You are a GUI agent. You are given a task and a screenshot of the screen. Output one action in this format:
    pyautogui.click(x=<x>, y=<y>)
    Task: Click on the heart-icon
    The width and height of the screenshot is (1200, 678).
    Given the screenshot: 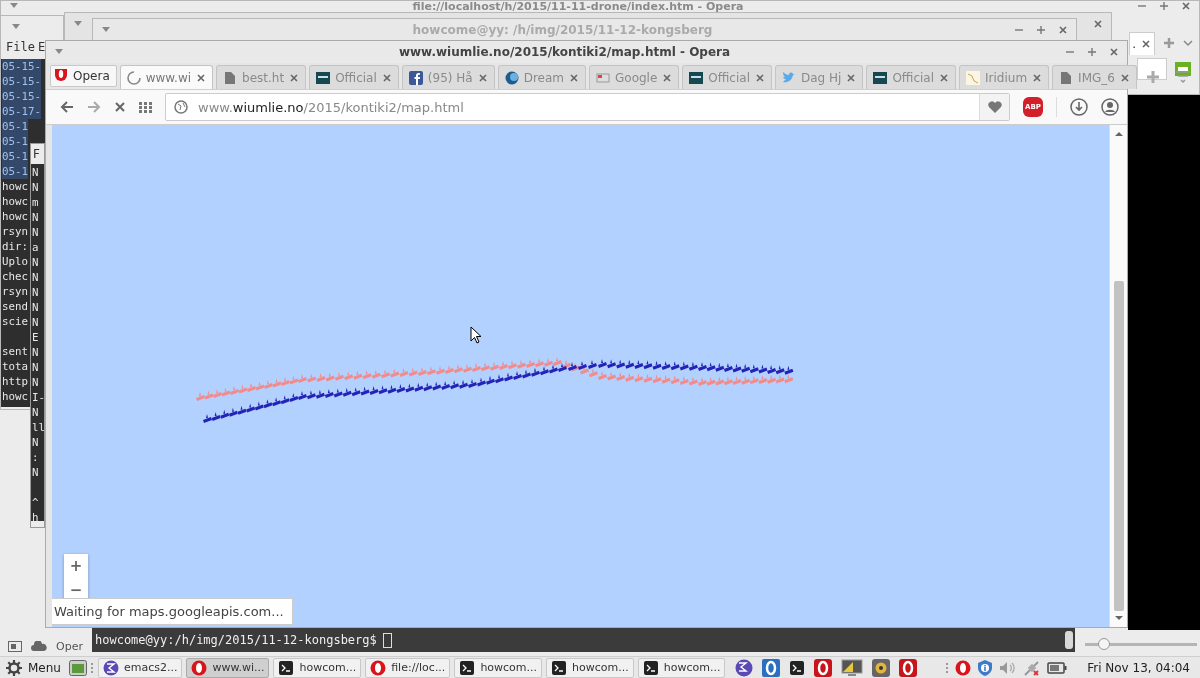 What is the action you would take?
    pyautogui.click(x=994, y=107)
    